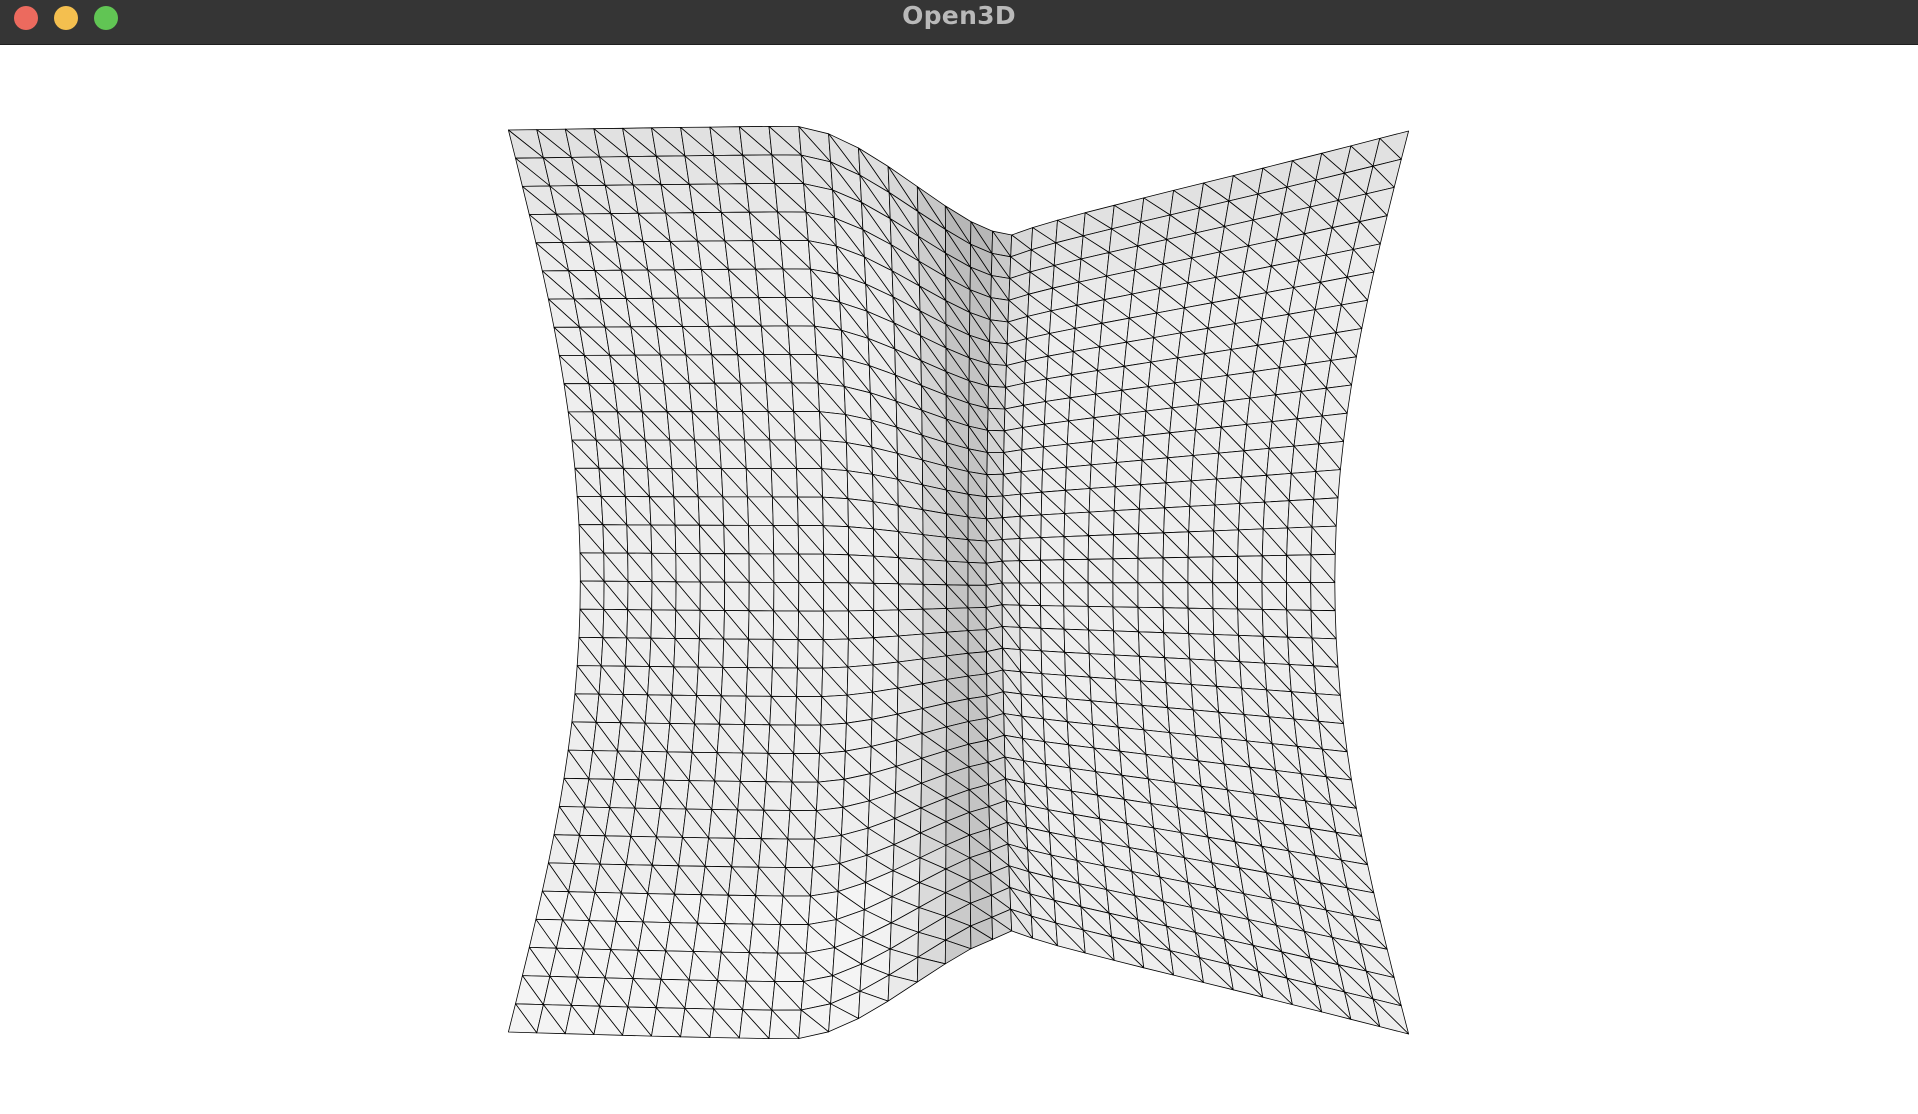 The width and height of the screenshot is (1918, 1114). Describe the element at coordinates (959, 15) in the screenshot. I see `window-title: Open3D` at that location.